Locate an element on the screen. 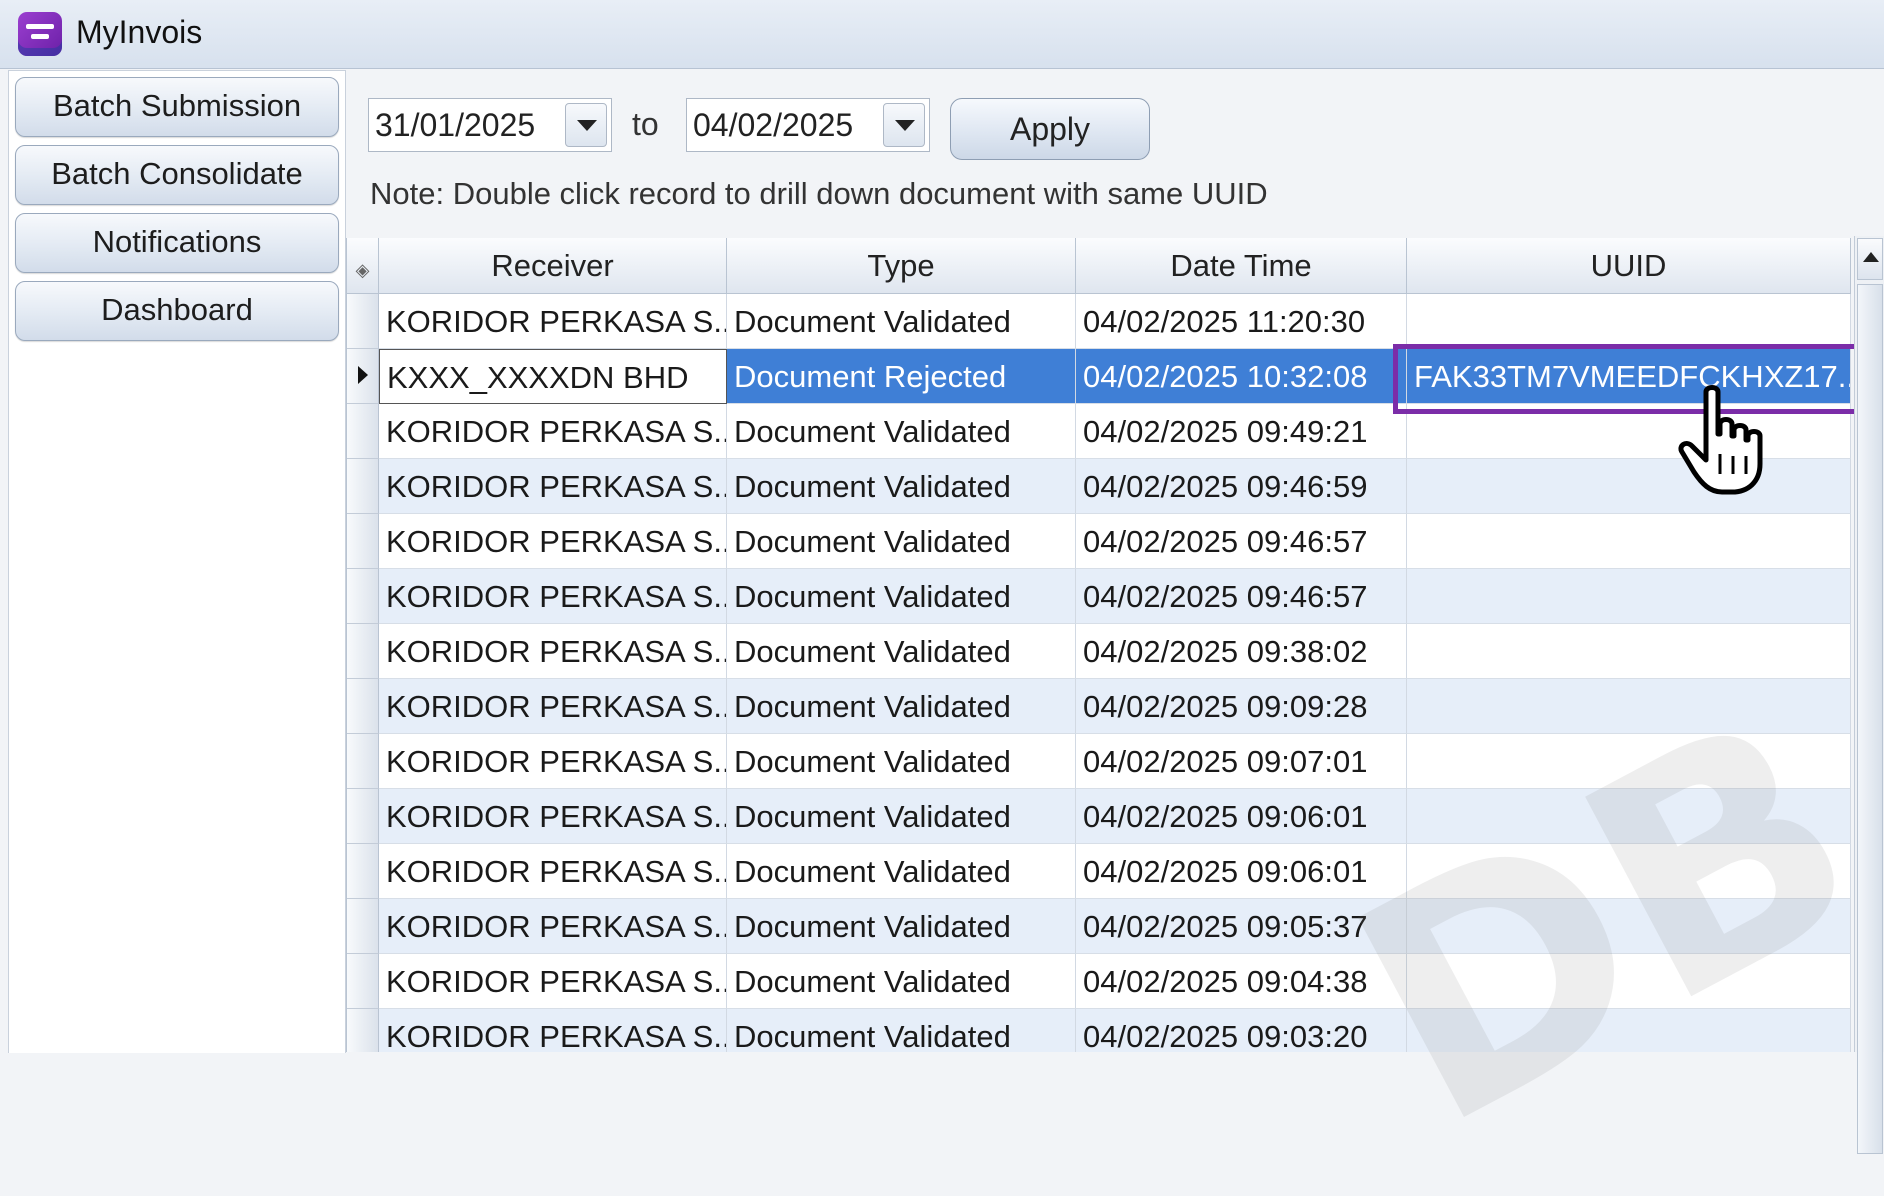 Image resolution: width=1884 pixels, height=1196 pixels. notifications-button: Notifications is located at coordinates (177, 243).